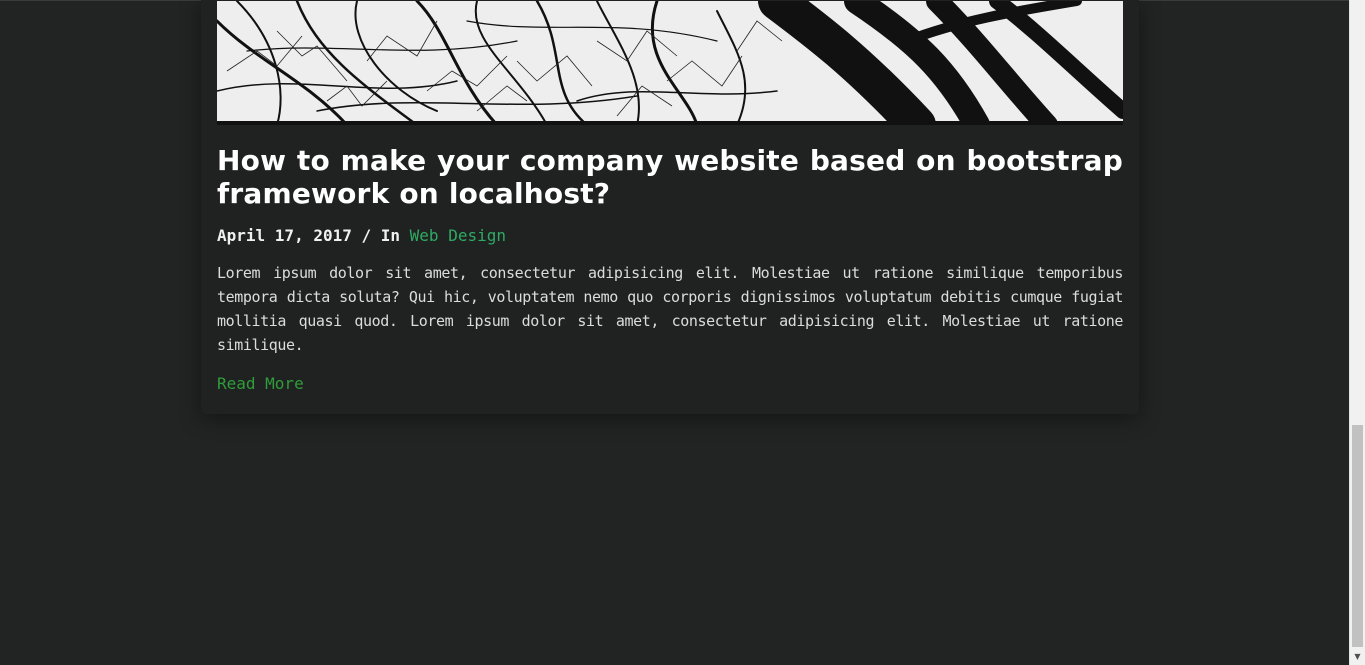  I want to click on post-featured-image, so click(670, 63).